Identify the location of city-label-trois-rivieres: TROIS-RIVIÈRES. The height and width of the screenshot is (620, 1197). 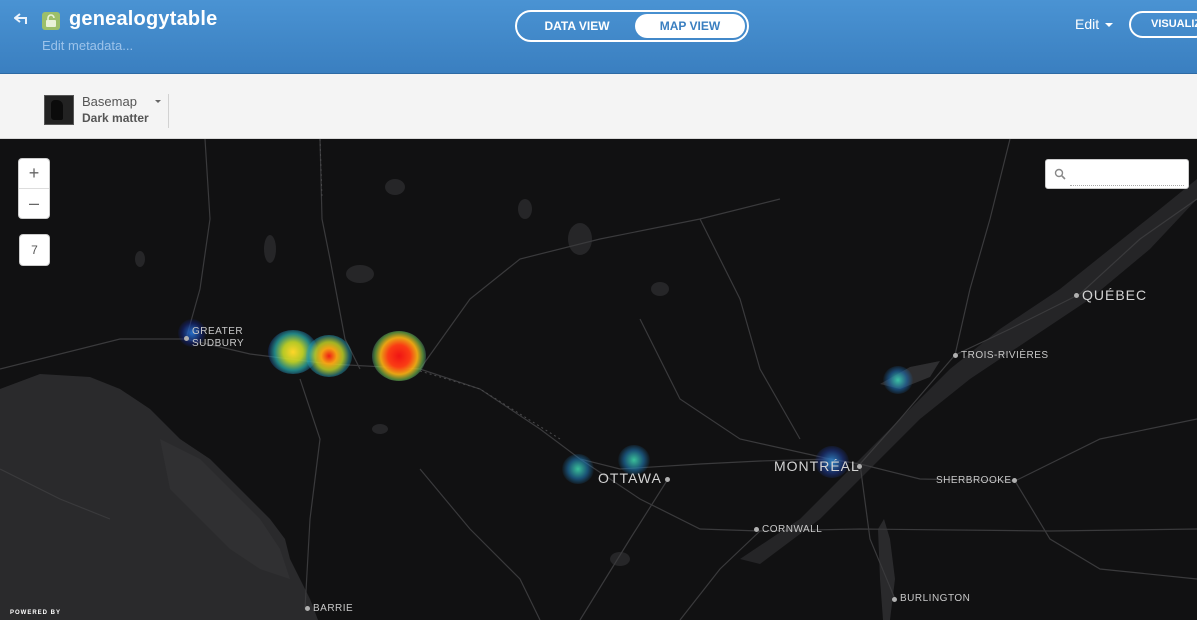
(1005, 355).